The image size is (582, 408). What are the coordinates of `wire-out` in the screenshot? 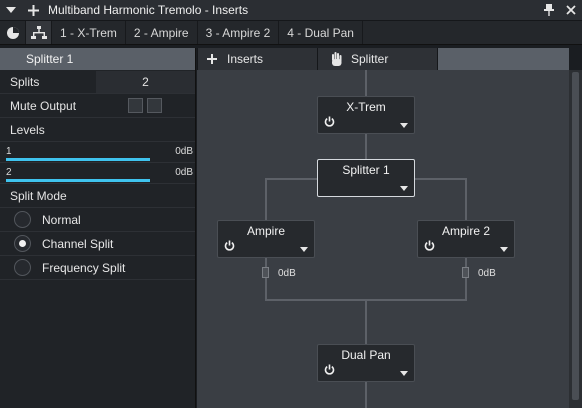 It's located at (366, 395).